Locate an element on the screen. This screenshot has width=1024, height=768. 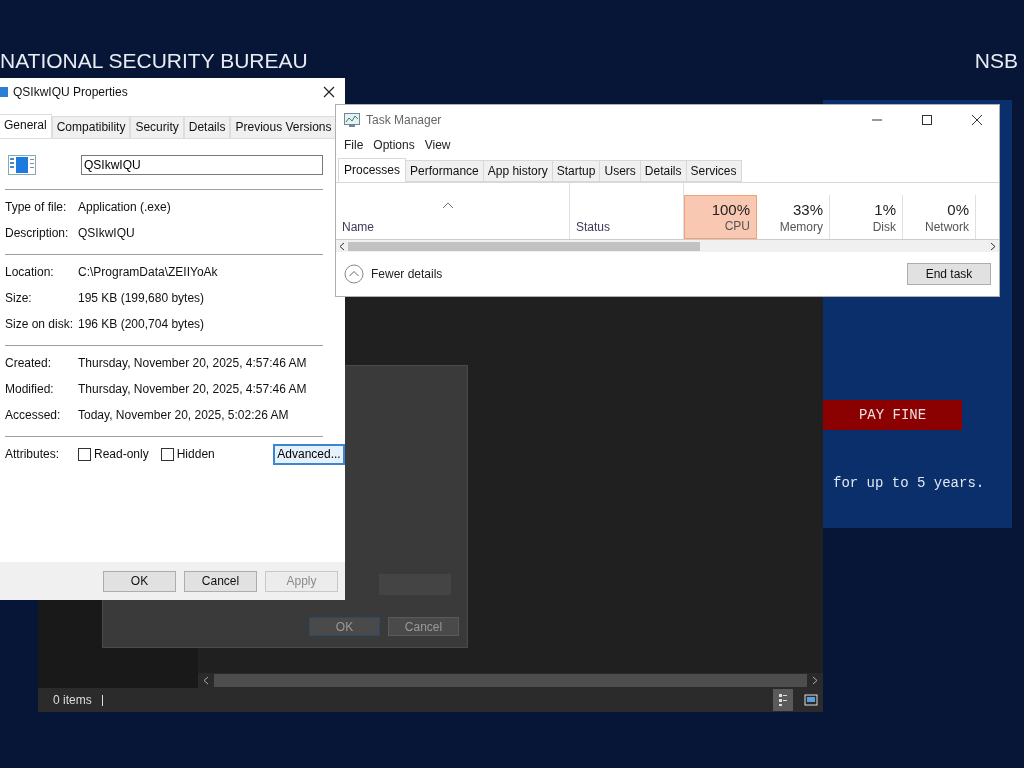
field-label: Size on disk: is located at coordinates (40, 324).